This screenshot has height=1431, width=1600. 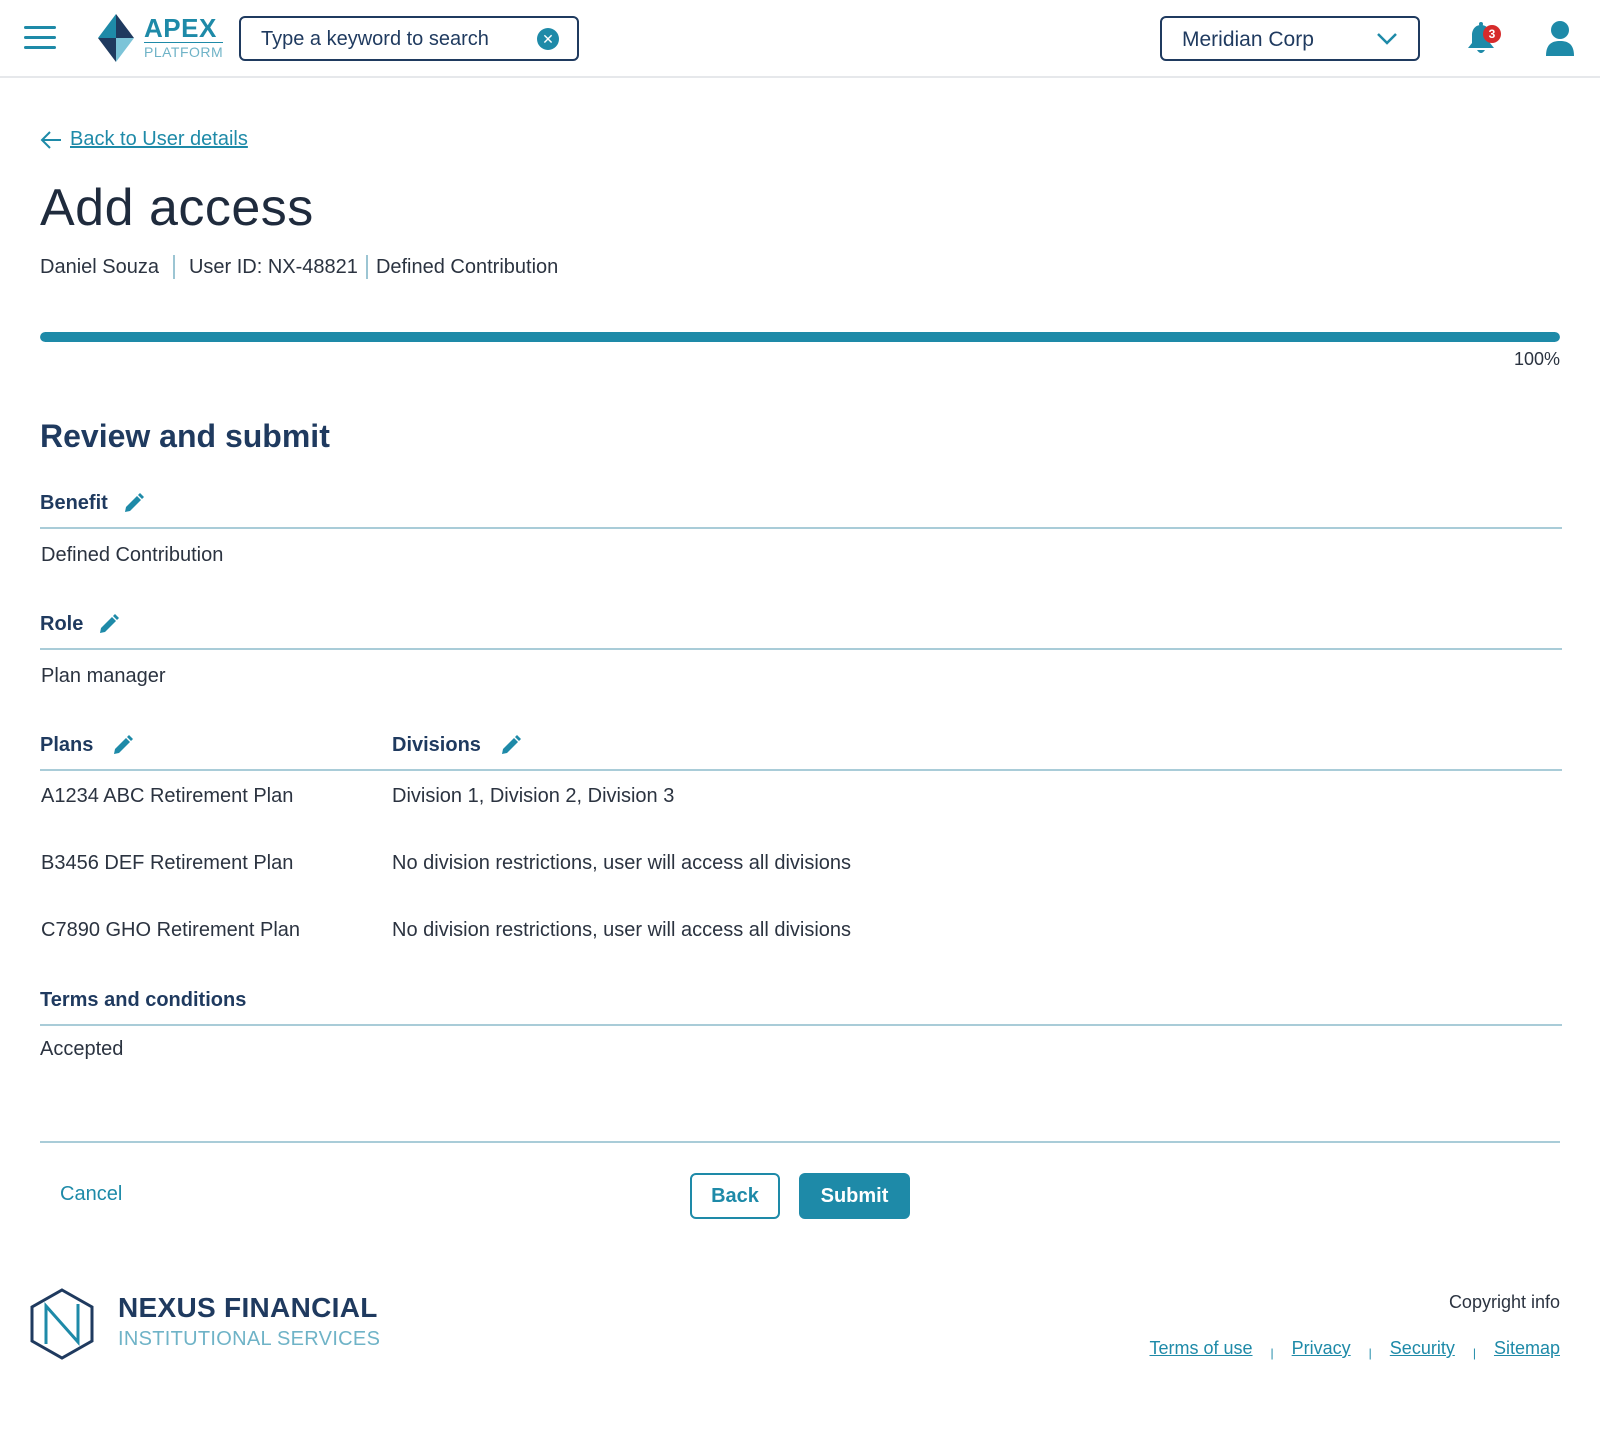 I want to click on footer-brand: NEXUS FINANCIAL INSTITUTIONAL SERVICES, so click(x=249, y=1321).